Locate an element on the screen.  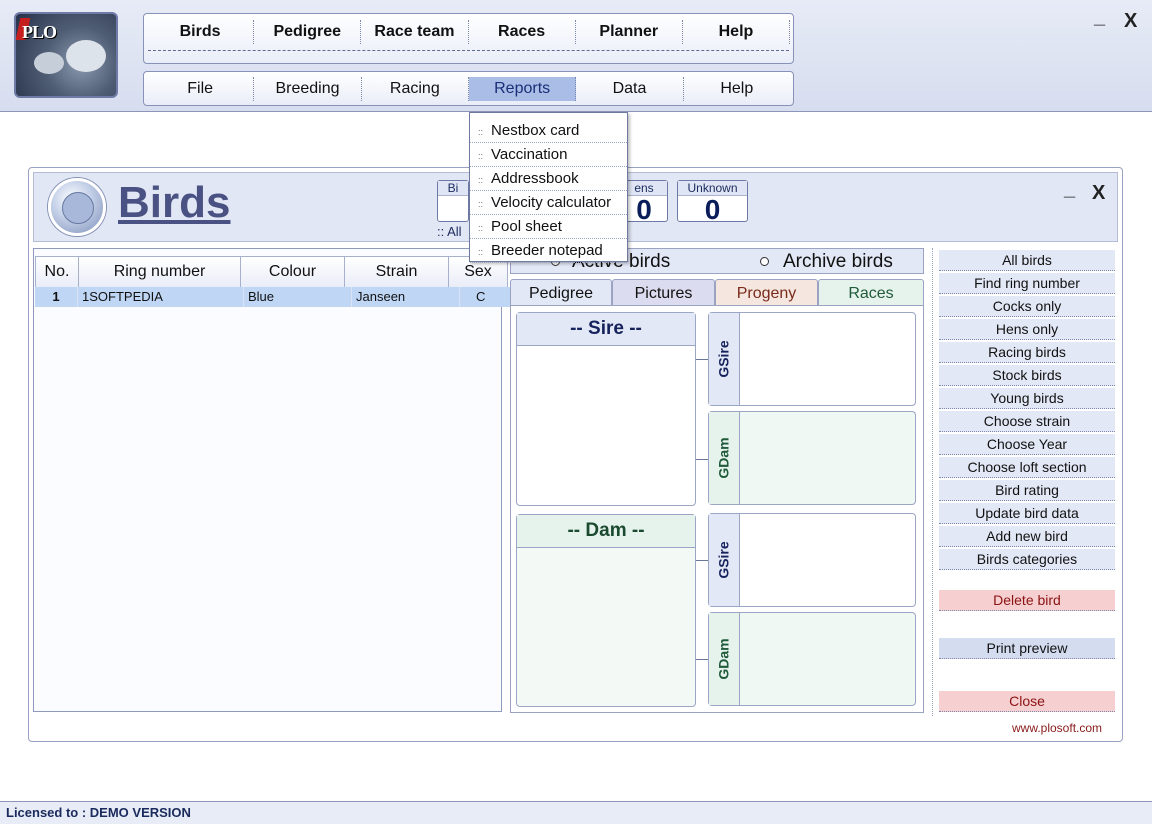
sire-gsire-box: GSire is located at coordinates (812, 359).